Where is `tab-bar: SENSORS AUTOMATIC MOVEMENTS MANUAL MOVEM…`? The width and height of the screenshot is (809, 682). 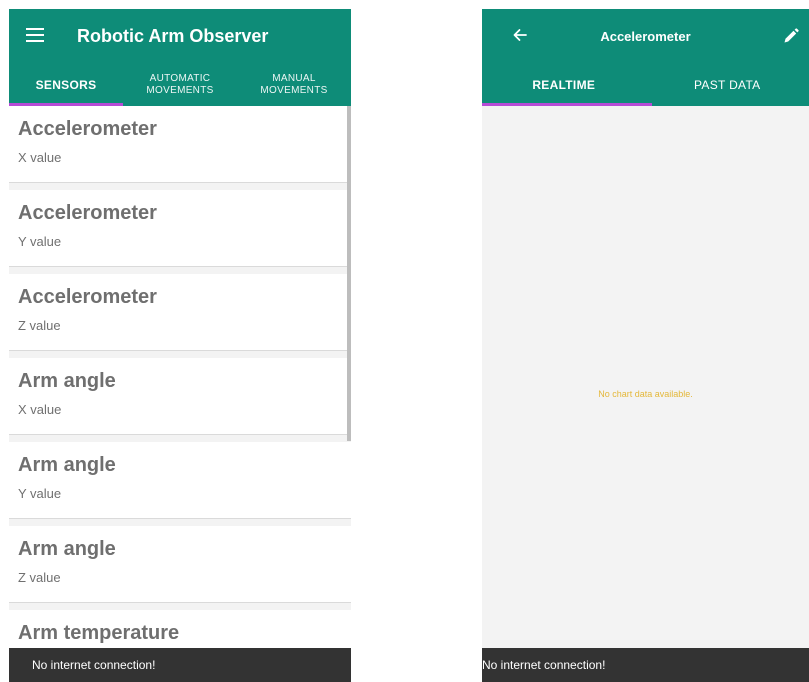 tab-bar: SENSORS AUTOMATIC MOVEMENTS MANUAL MOVEM… is located at coordinates (180, 85).